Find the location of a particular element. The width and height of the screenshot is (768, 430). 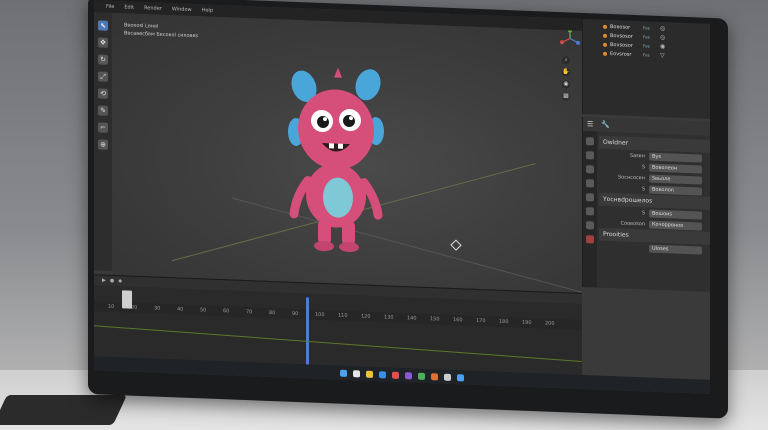

animation-curve is located at coordinates (338, 343).